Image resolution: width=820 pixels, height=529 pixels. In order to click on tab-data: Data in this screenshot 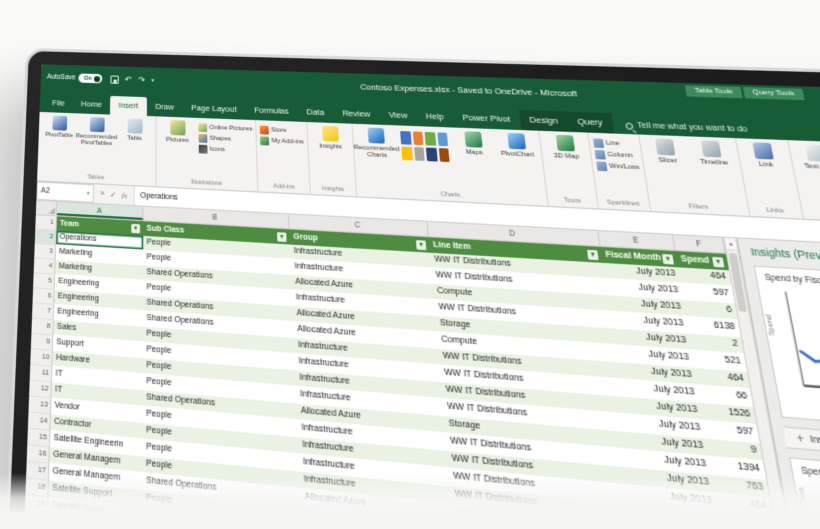, I will do `click(315, 112)`.